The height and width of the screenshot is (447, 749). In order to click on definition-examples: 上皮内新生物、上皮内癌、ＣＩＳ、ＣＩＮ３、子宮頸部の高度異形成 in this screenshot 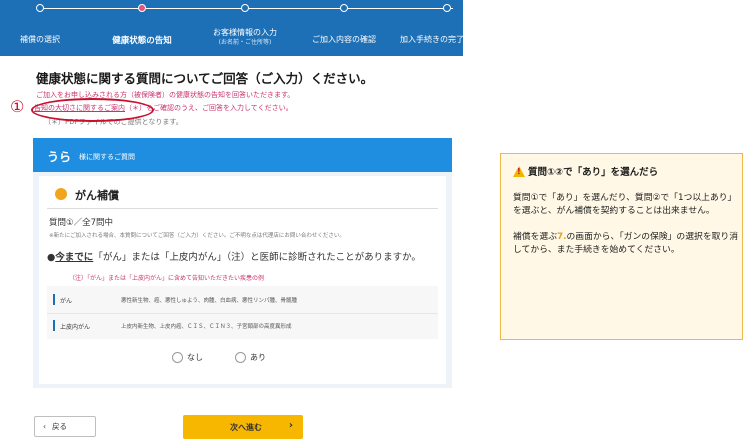, I will do `click(206, 327)`.